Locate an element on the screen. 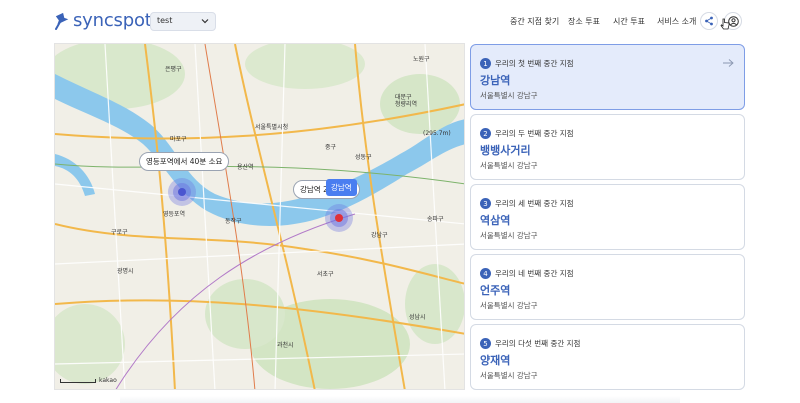  share-button is located at coordinates (709, 21).